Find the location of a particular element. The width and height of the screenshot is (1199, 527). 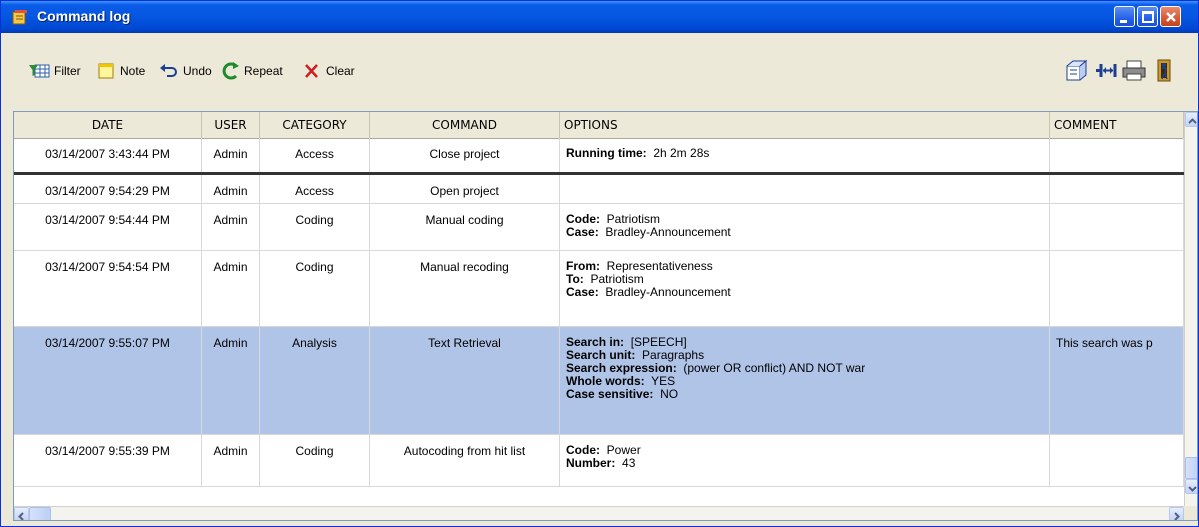

option-value: NO is located at coordinates (669, 394).